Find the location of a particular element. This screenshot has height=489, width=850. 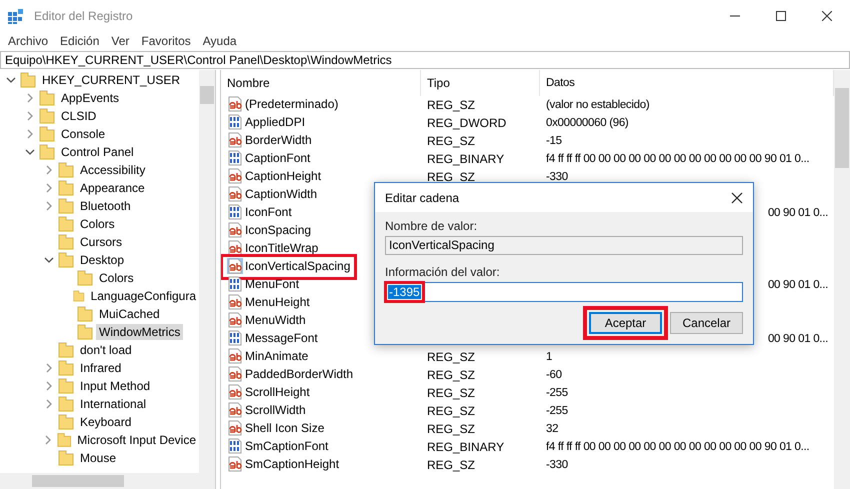

value-name: SmCaptionFont is located at coordinates (286, 445).